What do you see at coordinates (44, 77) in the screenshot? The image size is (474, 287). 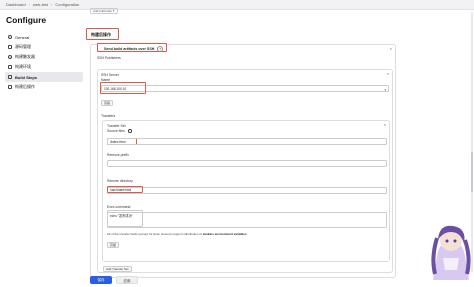 I see `sidebar-item-build-steps: Build Steps` at bounding box center [44, 77].